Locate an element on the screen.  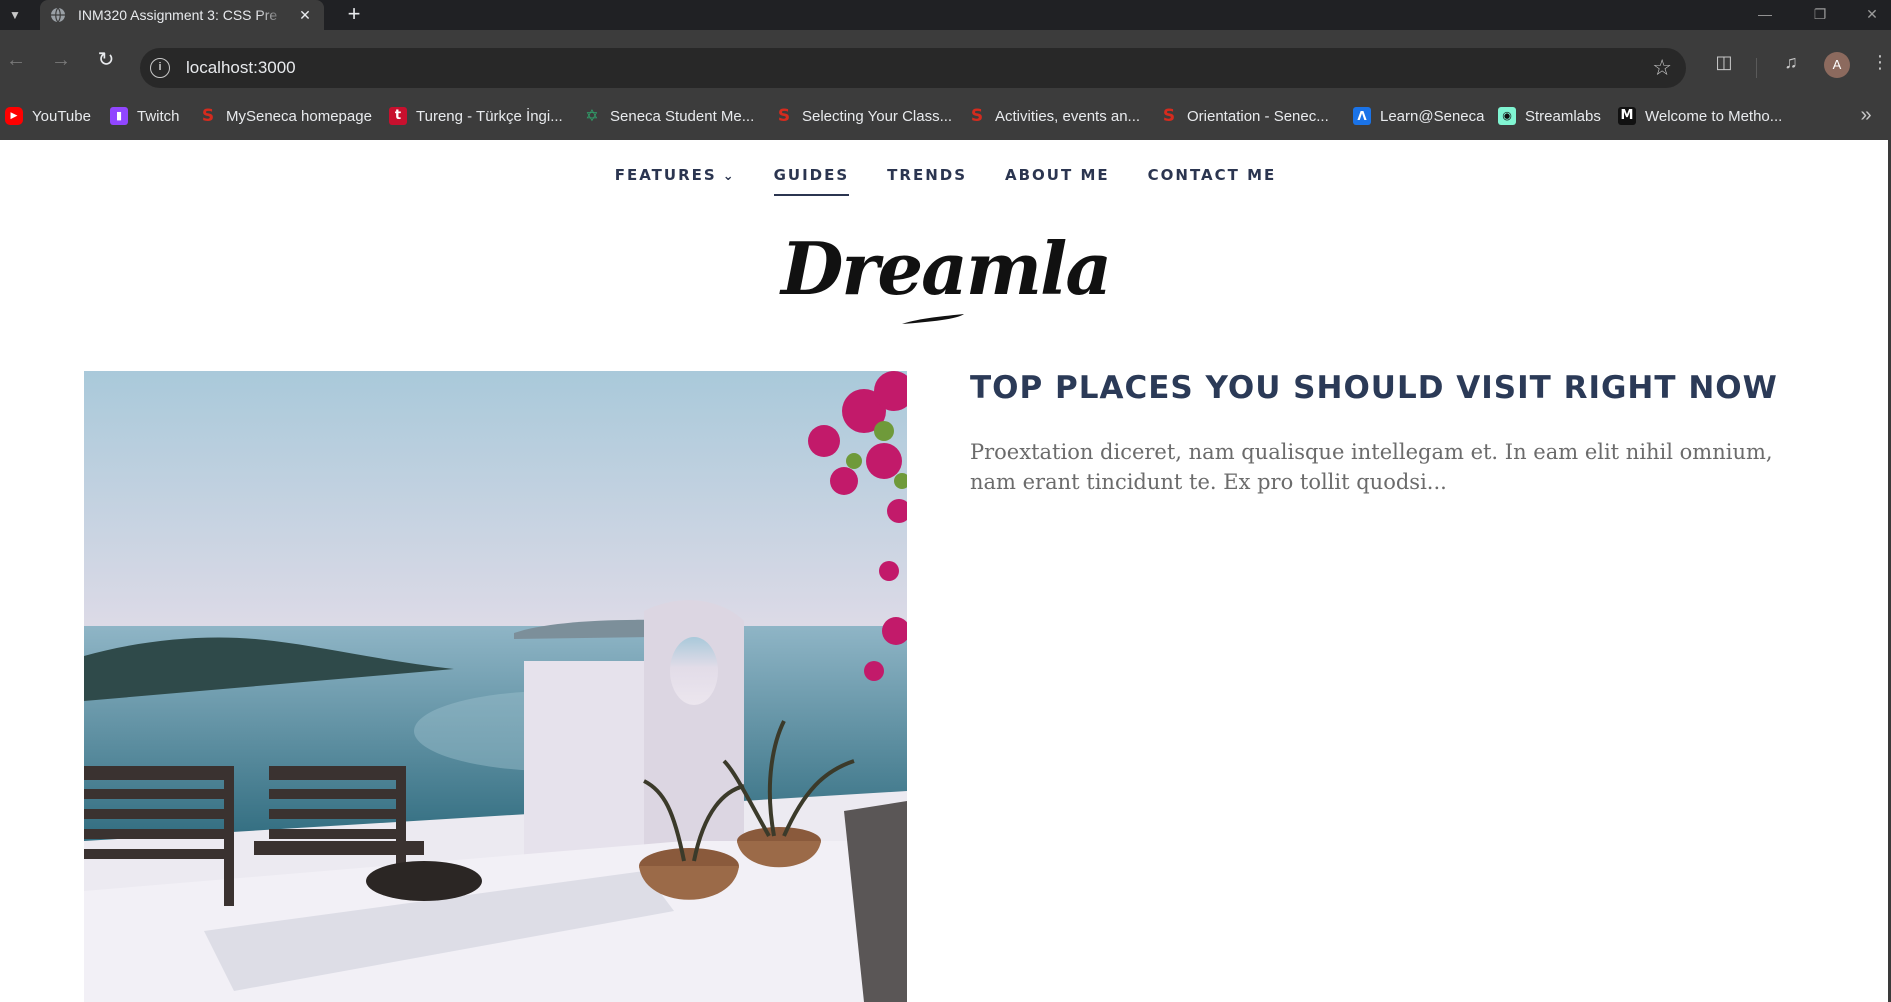
nav-guides: GUIDES is located at coordinates (811, 181).